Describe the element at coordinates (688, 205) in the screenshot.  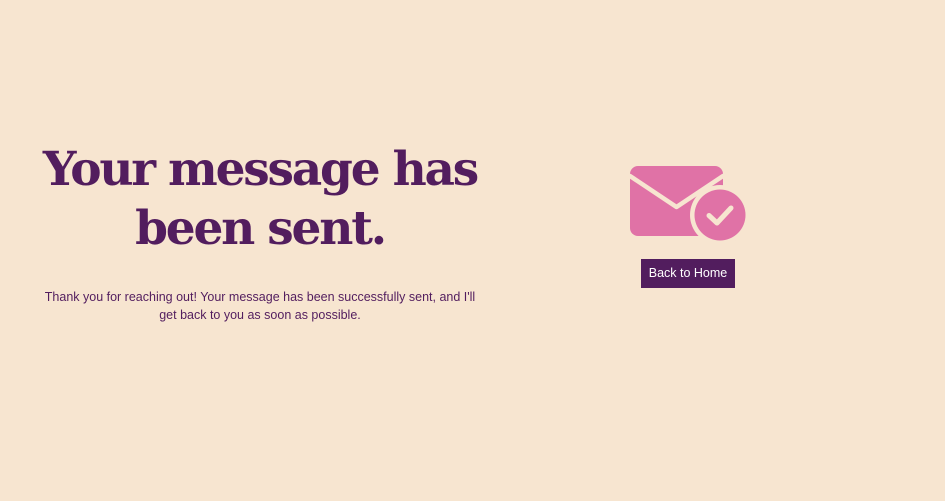
I see `envelope-check-icon` at that location.